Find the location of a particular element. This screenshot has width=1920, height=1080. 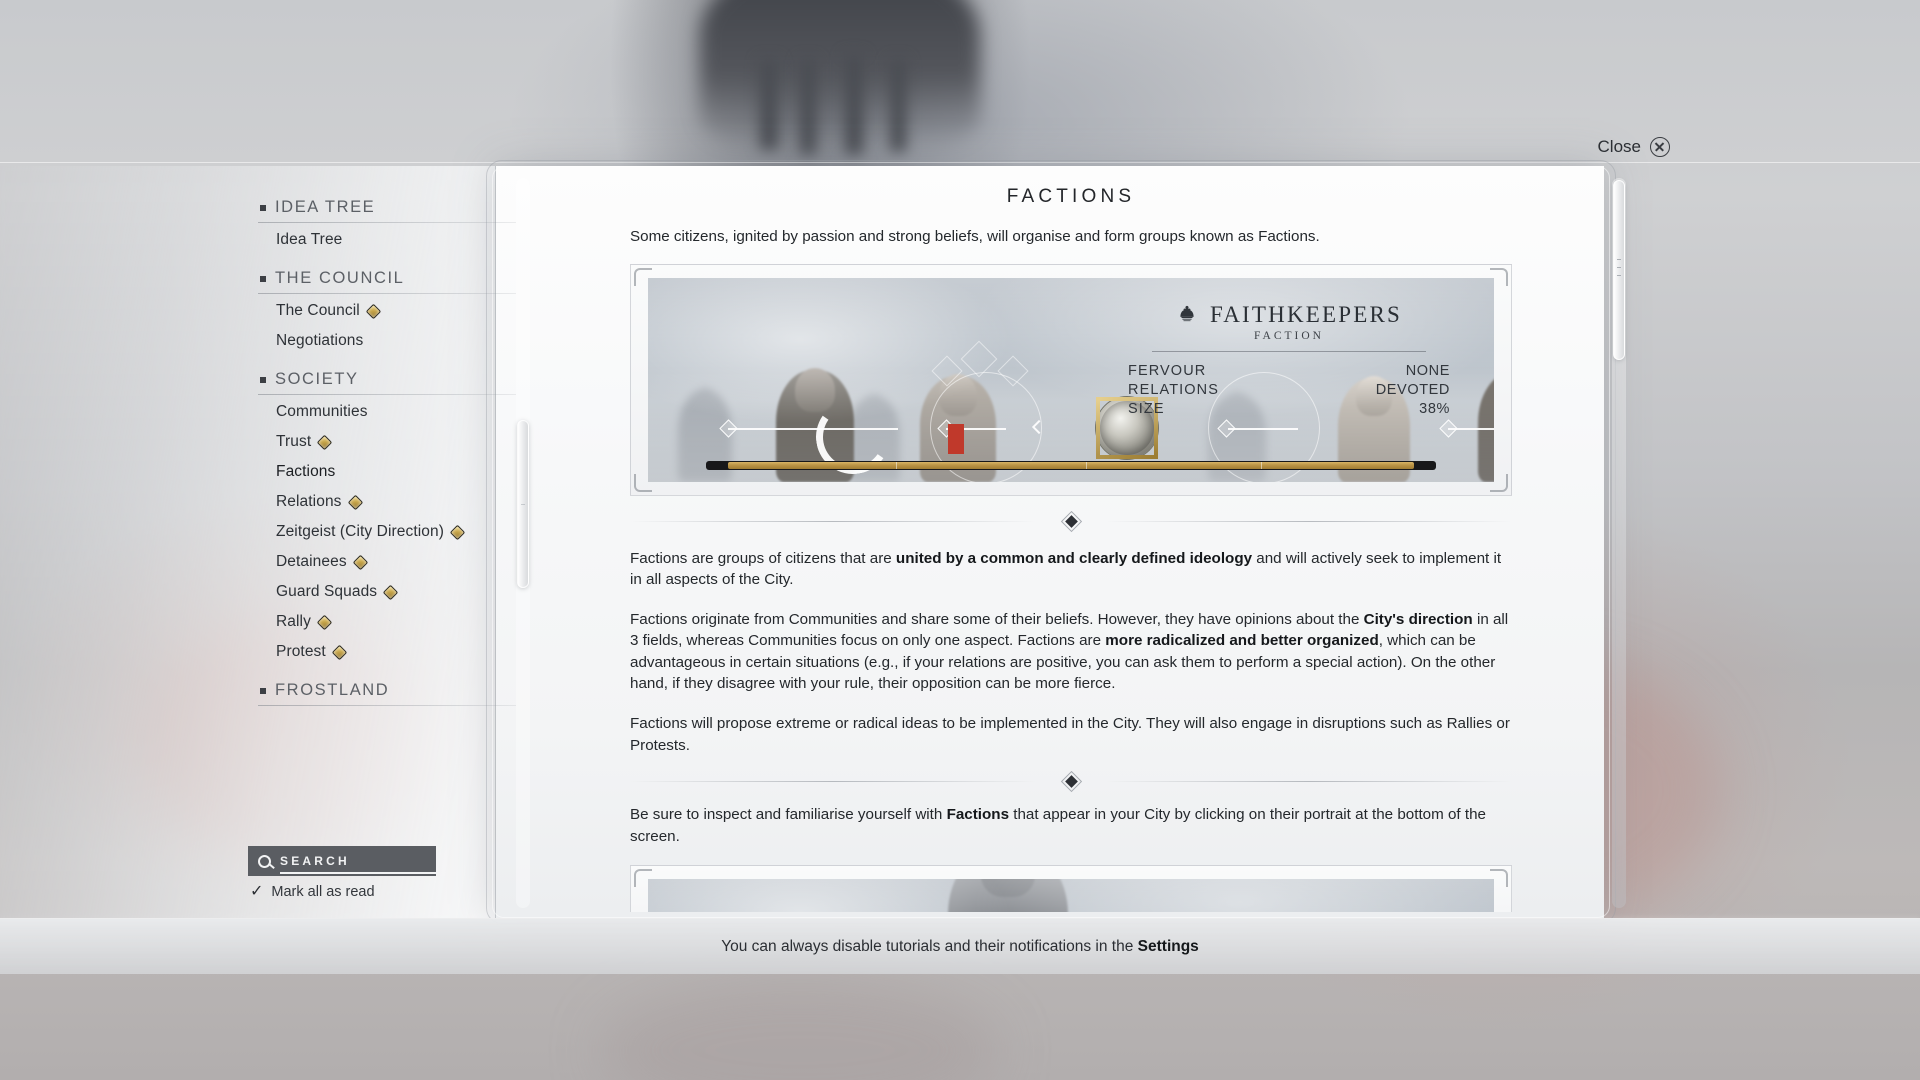

sidebar-item-label: Idea Tree is located at coordinates (309, 239).